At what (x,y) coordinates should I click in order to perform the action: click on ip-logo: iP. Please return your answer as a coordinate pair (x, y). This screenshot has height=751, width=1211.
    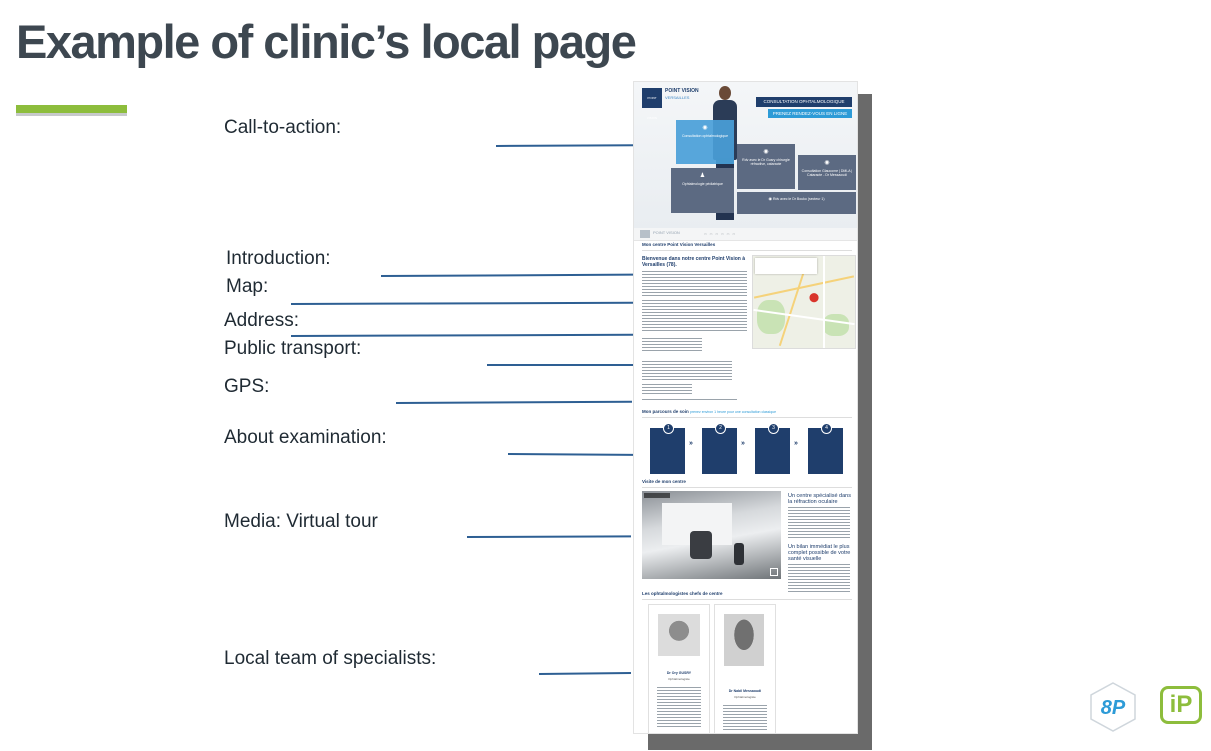
    Looking at the image, I should click on (1181, 705).